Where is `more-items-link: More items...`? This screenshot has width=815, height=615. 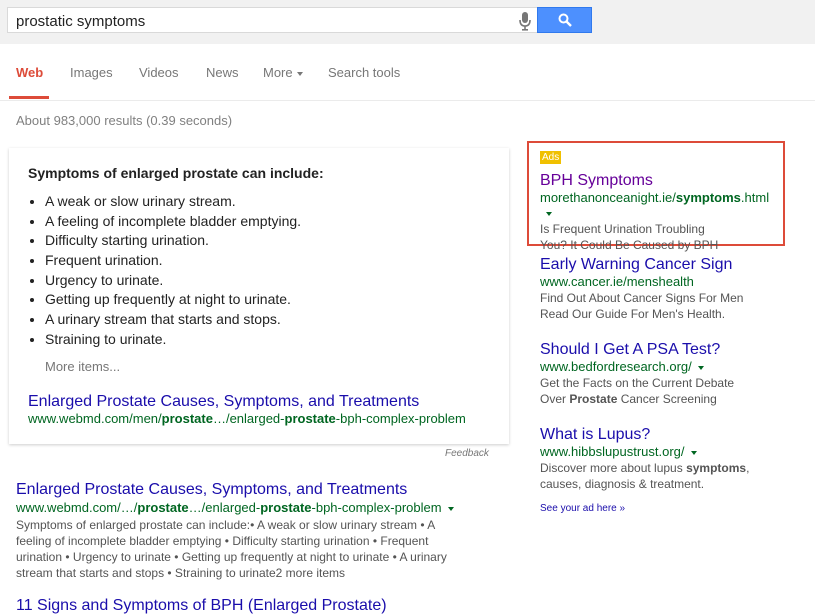 more-items-link: More items... is located at coordinates (82, 366).